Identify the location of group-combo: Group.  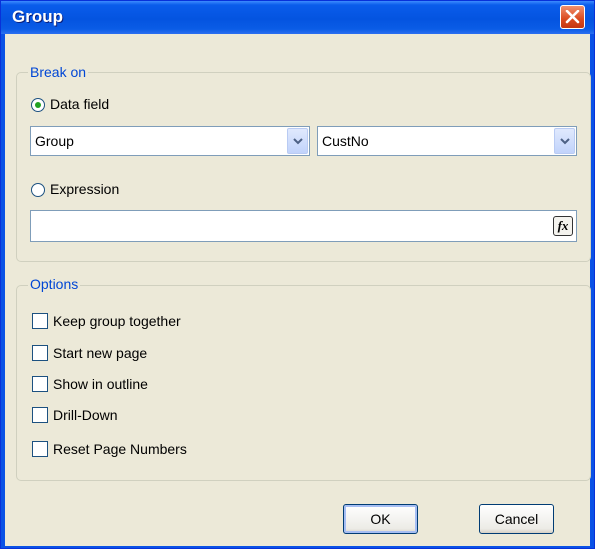
(170, 141).